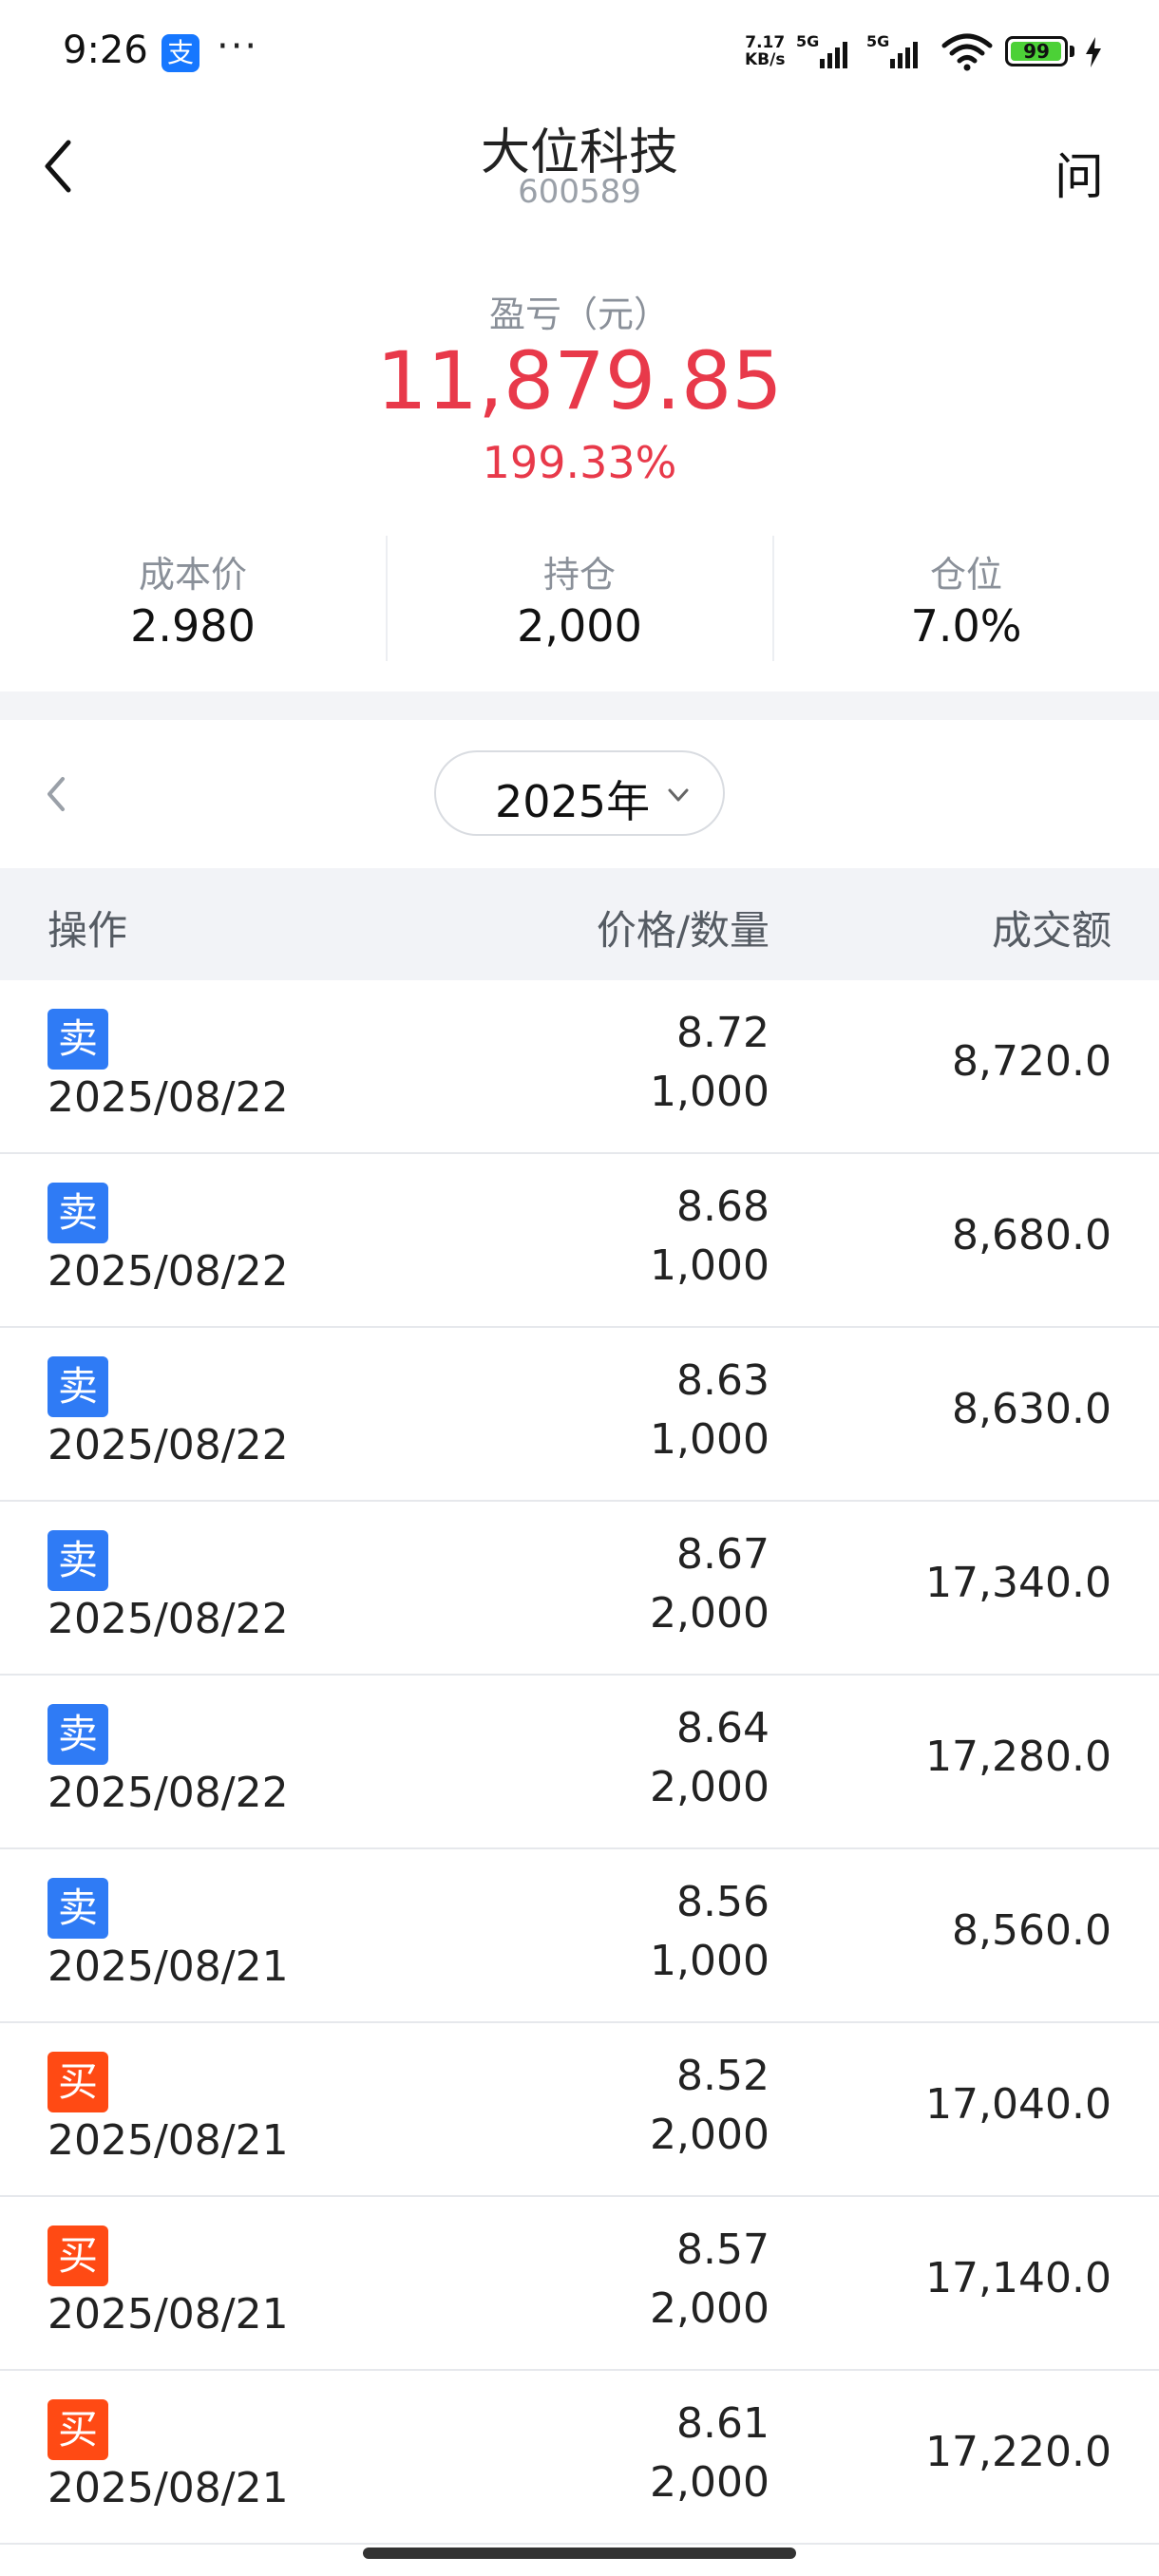 This screenshot has height=2576, width=1159. Describe the element at coordinates (966, 626) in the screenshot. I see `stat-value: 7.0%` at that location.